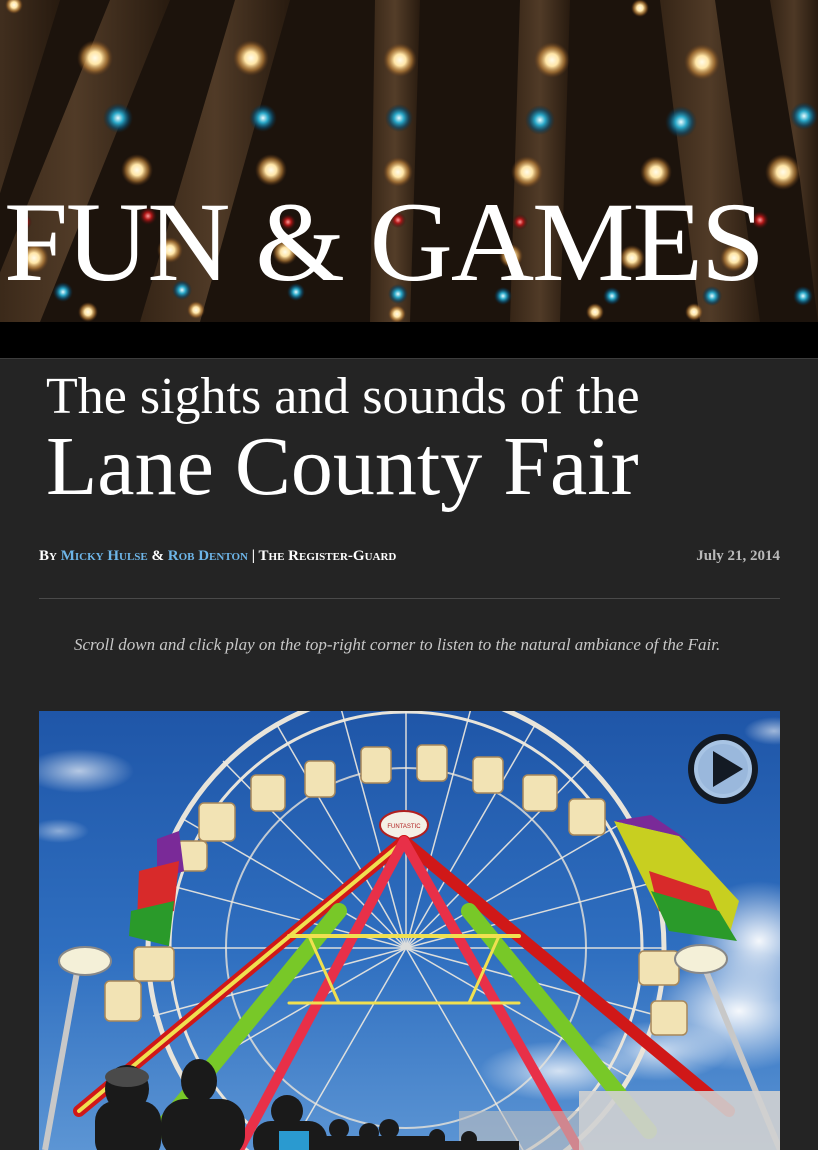 This screenshot has width=818, height=1150. Describe the element at coordinates (738, 556) in the screenshot. I see `publish-date: July 21, 2014` at that location.